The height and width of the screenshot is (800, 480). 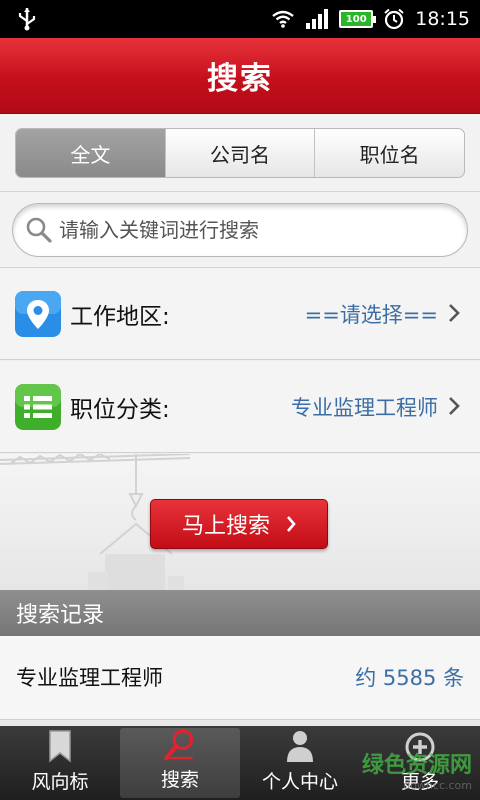 I want to click on nav-label: 风向标, so click(x=60, y=782).